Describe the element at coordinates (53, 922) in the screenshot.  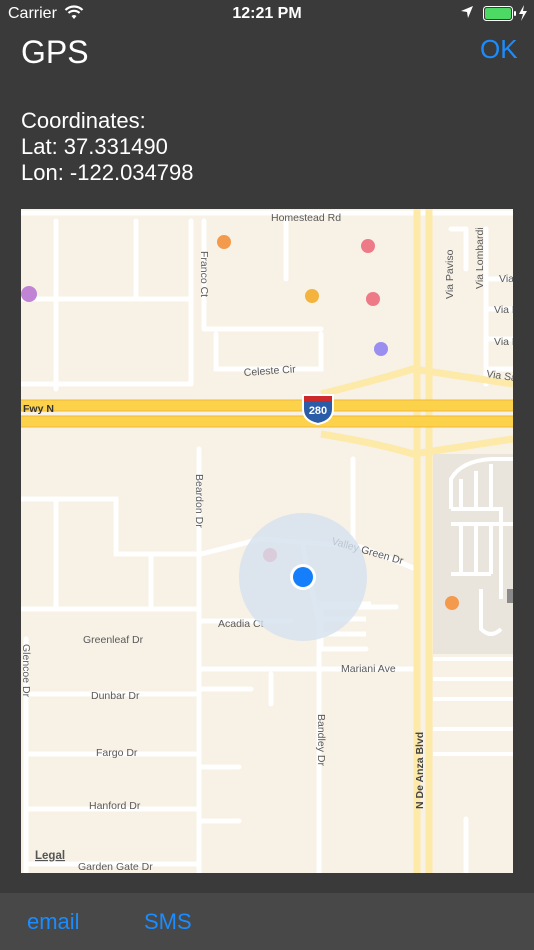
I see `email-button: email` at that location.